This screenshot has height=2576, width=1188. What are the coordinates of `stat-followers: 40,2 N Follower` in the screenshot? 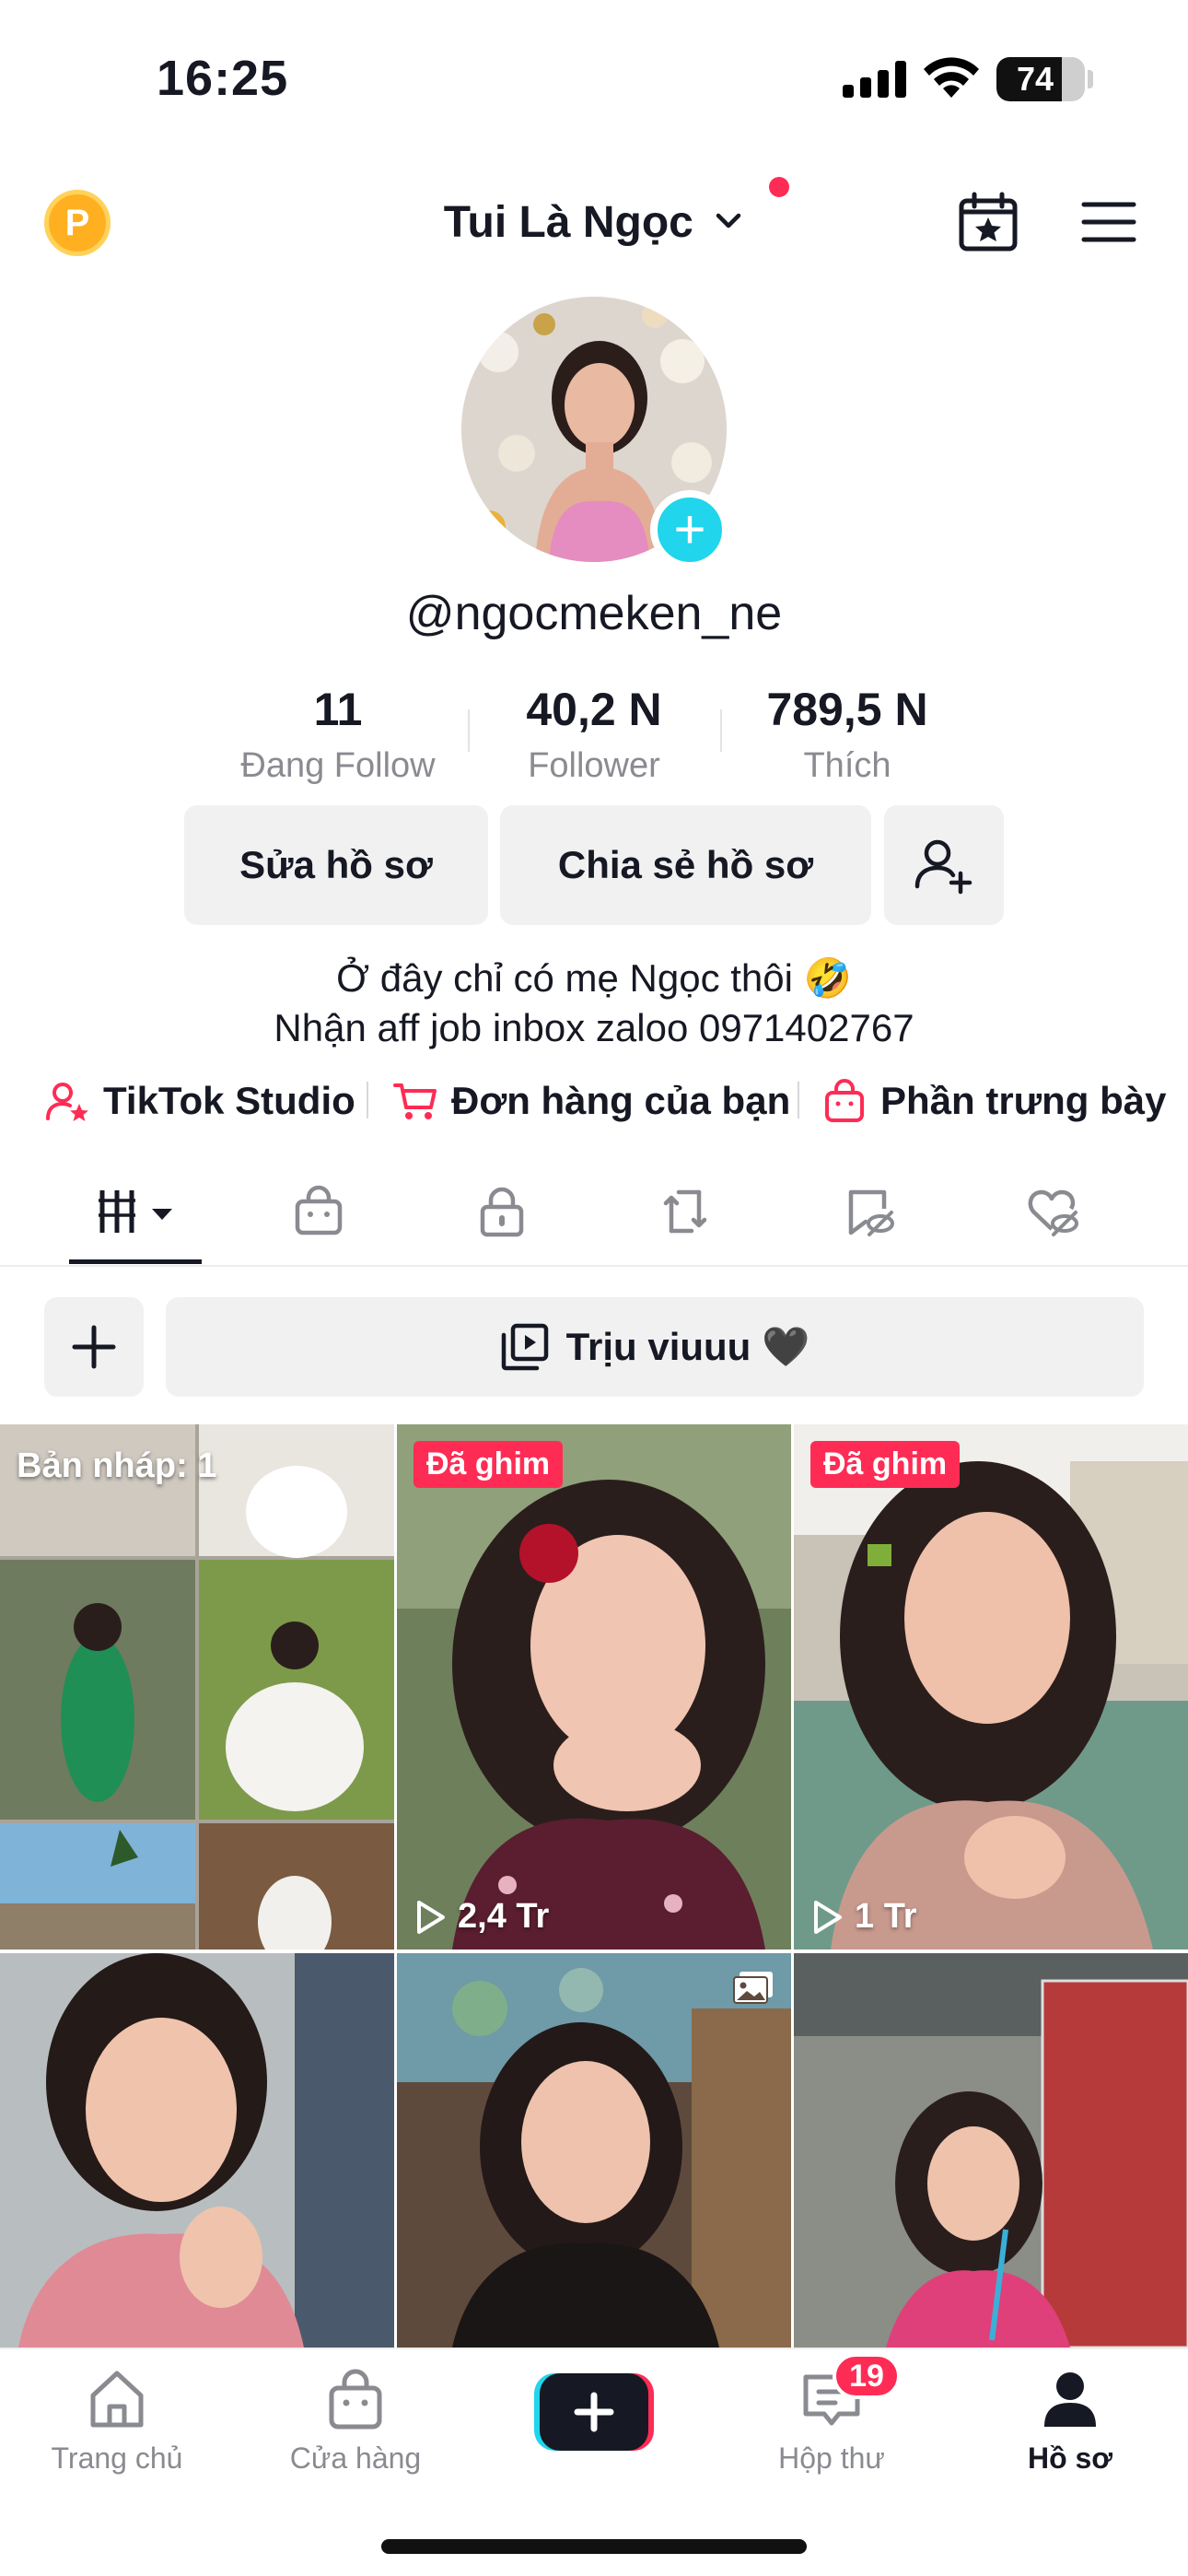 It's located at (594, 733).